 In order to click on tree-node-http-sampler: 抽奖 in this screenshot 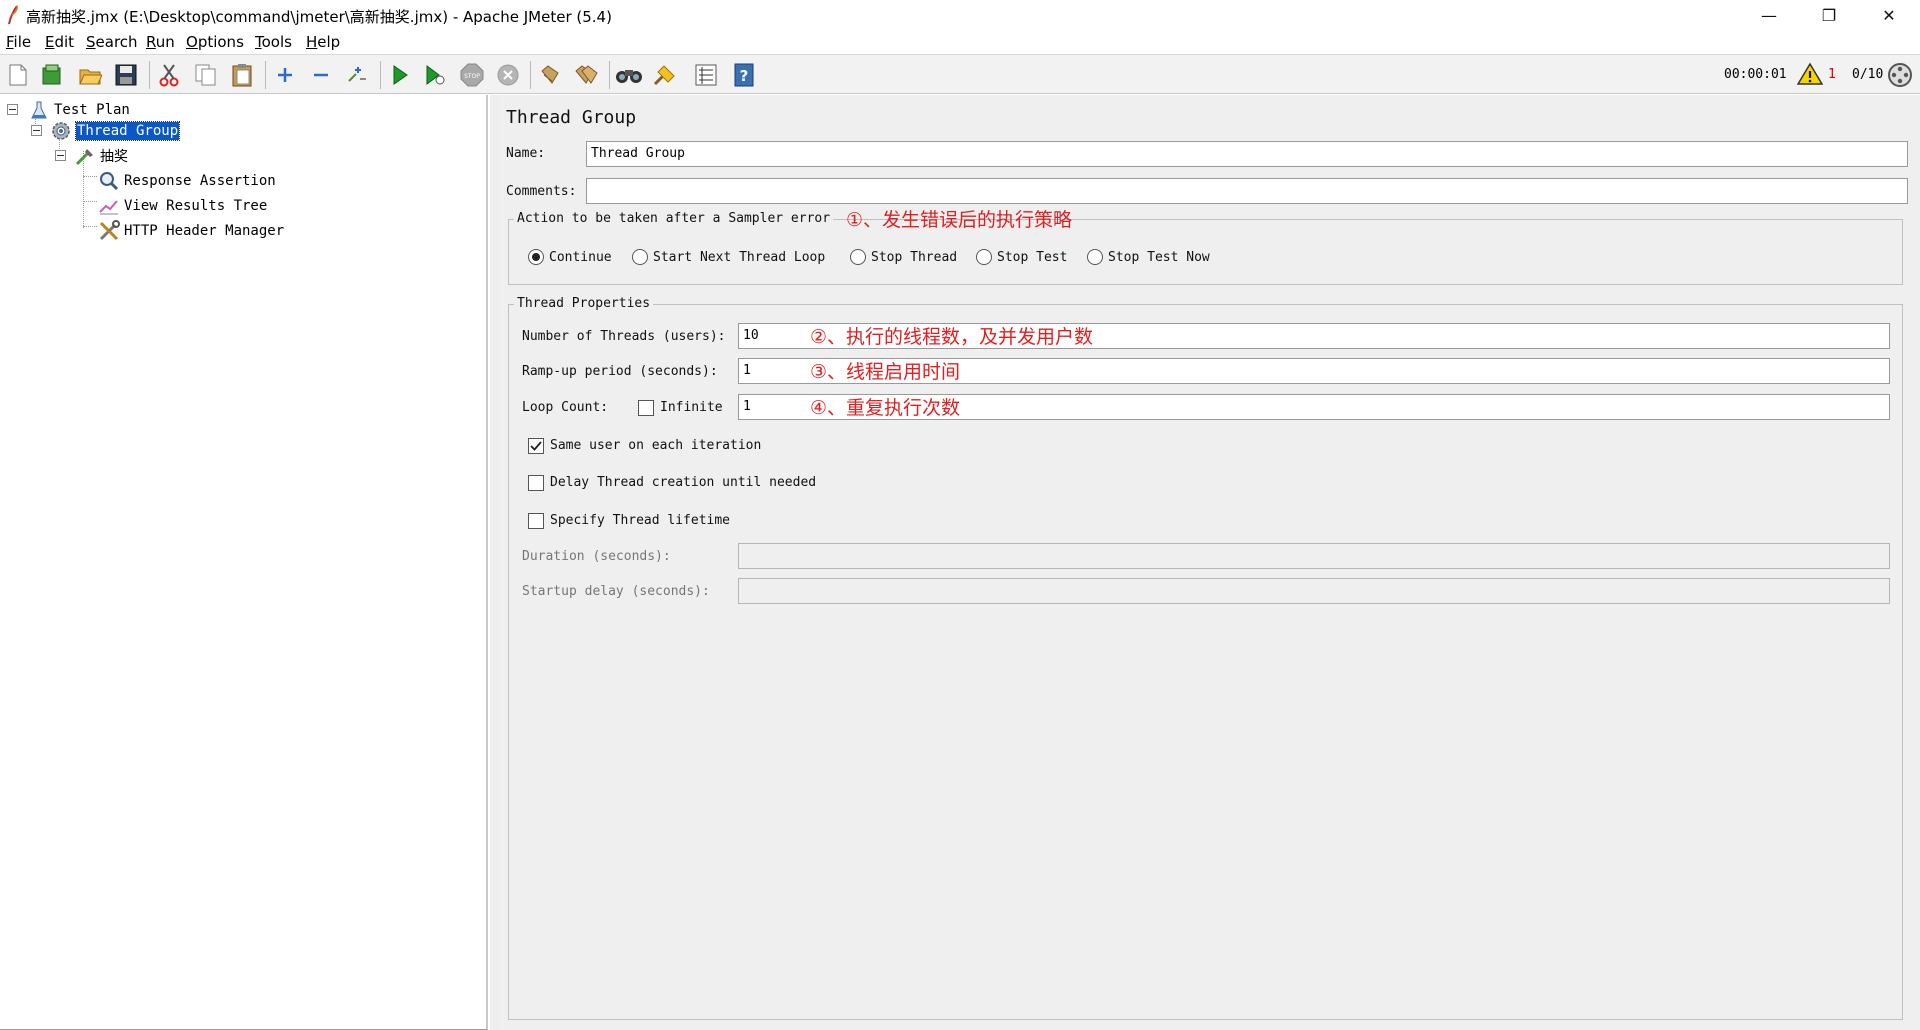, I will do `click(101, 156)`.